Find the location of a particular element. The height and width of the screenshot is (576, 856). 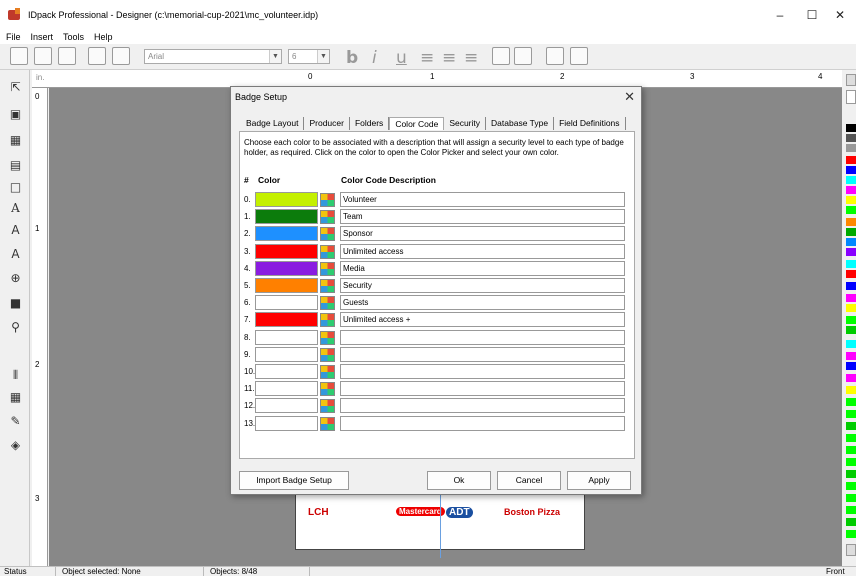

menu-insert: Insert is located at coordinates (42, 37).